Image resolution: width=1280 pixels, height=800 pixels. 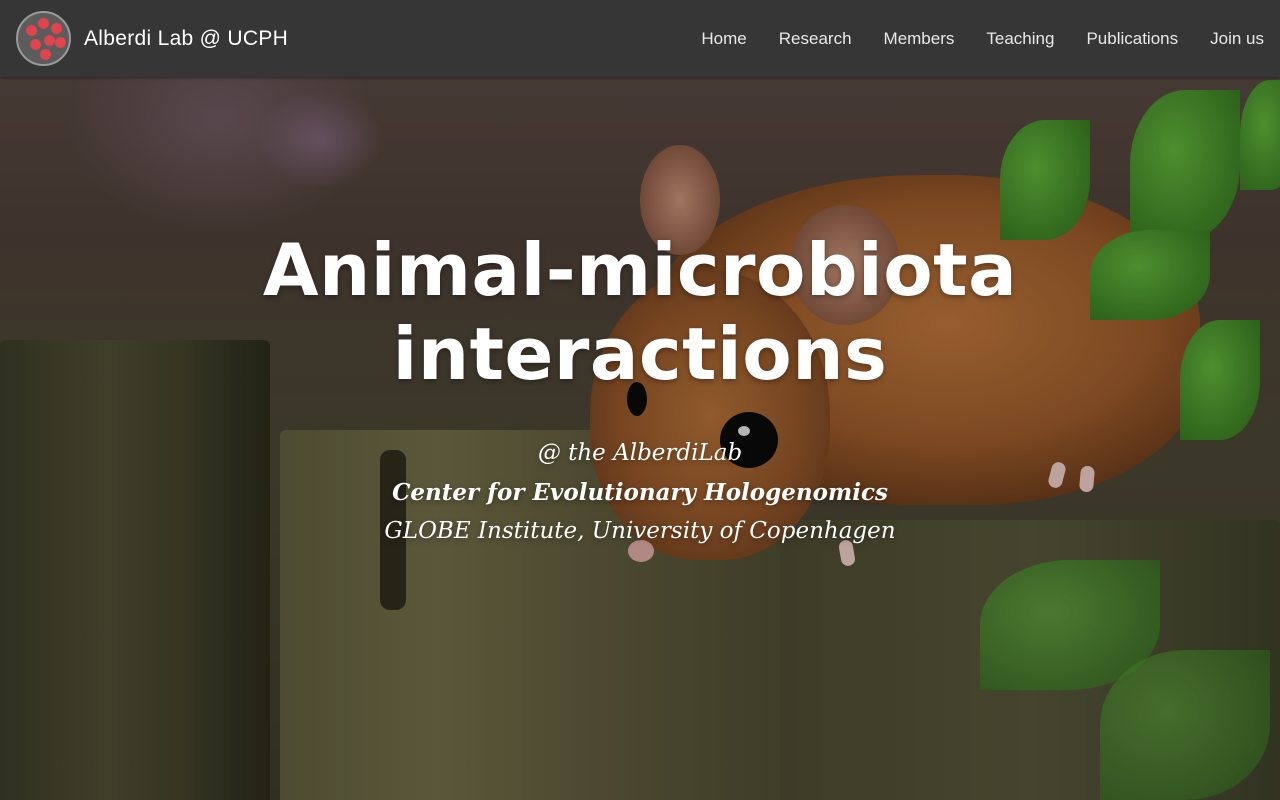 What do you see at coordinates (186, 39) in the screenshot?
I see `site-title: Alberdi Lab @ UCPH` at bounding box center [186, 39].